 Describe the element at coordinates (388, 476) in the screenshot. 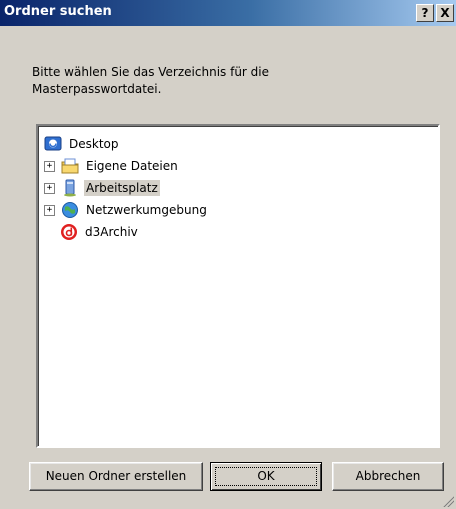

I see `cancel-button: Abbrechen` at that location.